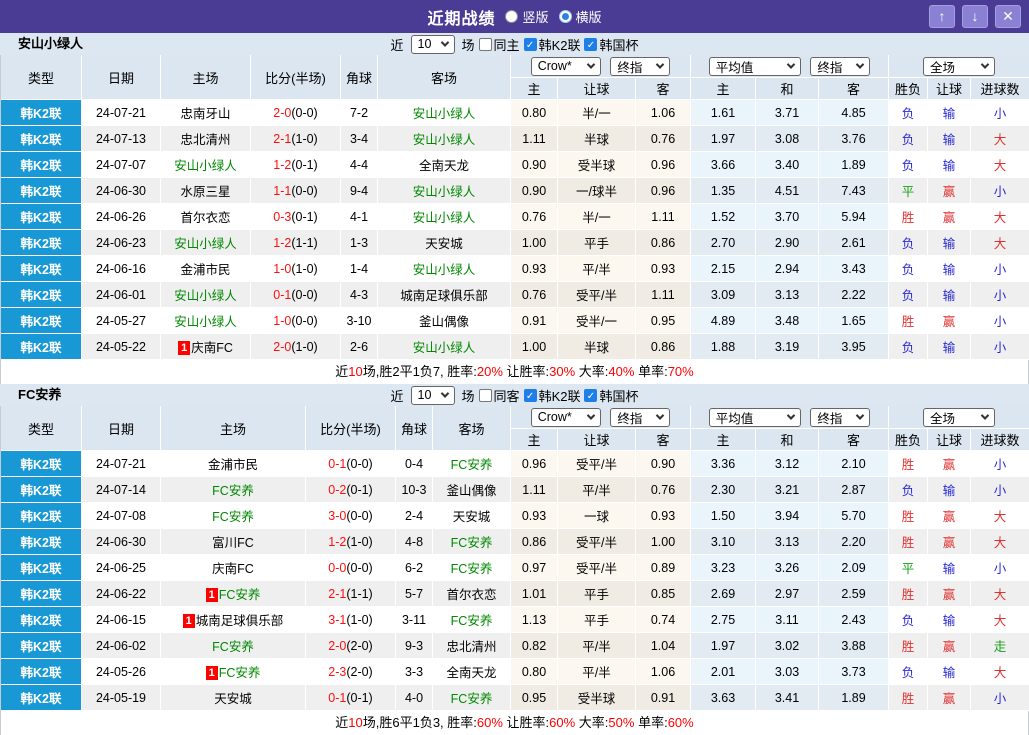 This screenshot has height=735, width=1029. What do you see at coordinates (597, 440) in the screenshot?
I see `subcol-header-handicap: 让球` at bounding box center [597, 440].